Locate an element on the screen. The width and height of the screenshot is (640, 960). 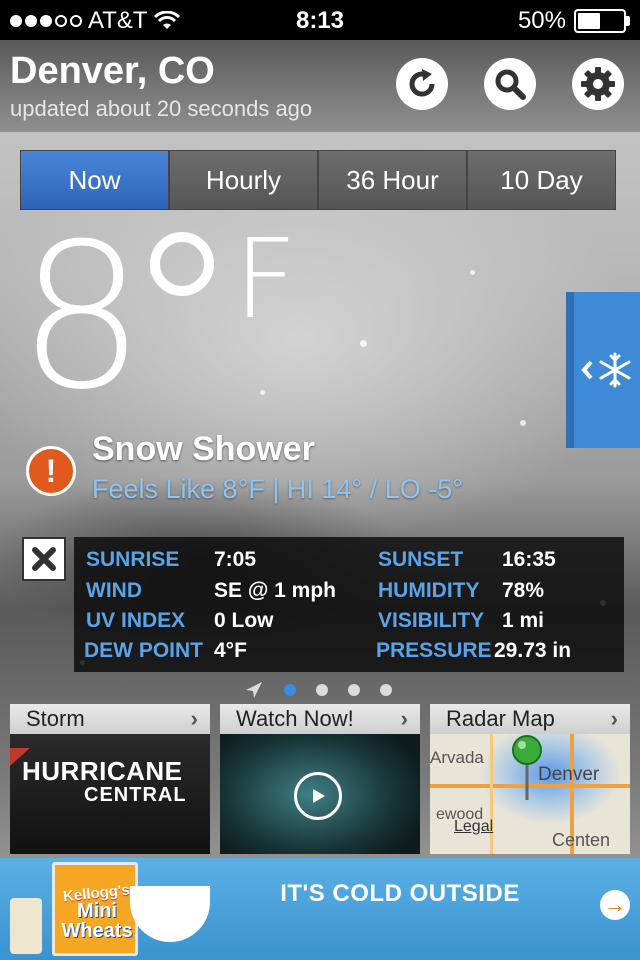
storm-card: Storm › HURRICANE CENTRAL is located at coordinates (110, 779).